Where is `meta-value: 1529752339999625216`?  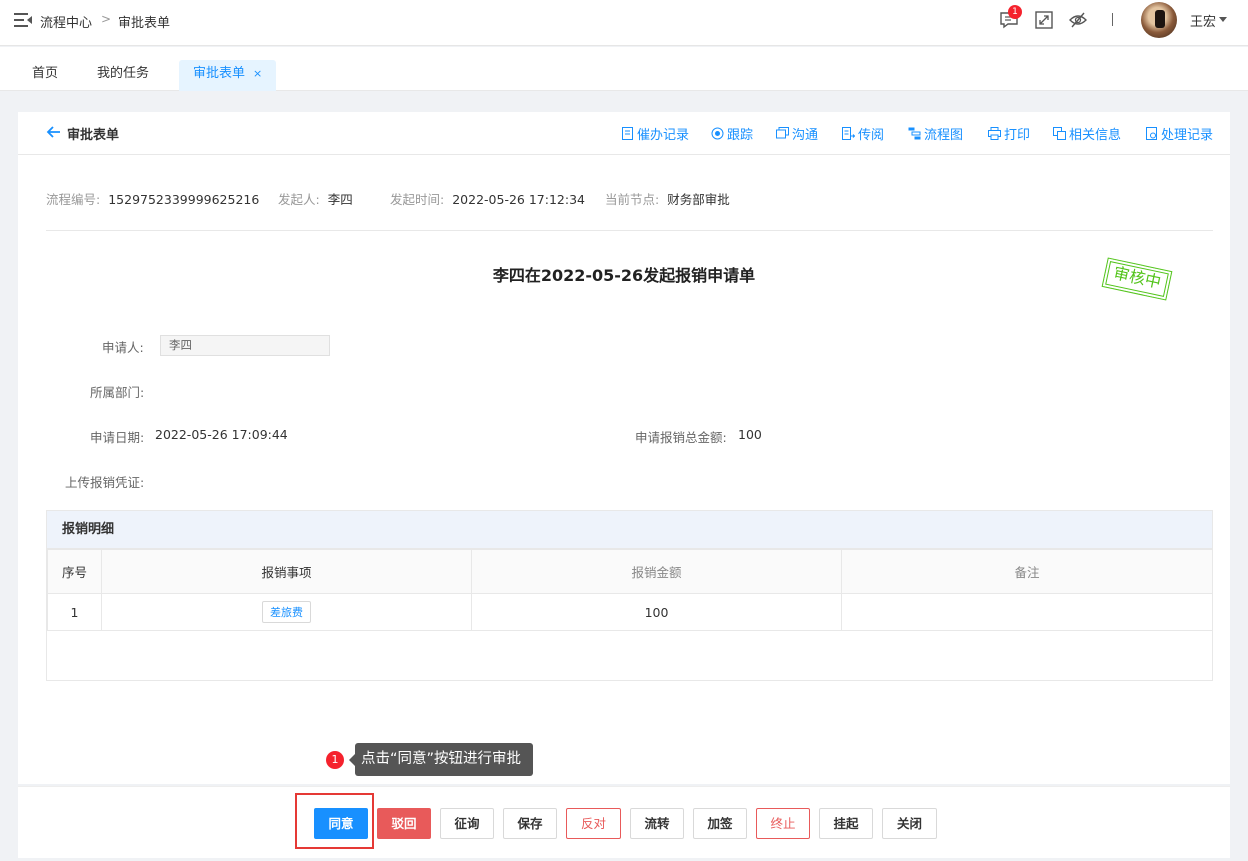 meta-value: 1529752339999625216 is located at coordinates (184, 199).